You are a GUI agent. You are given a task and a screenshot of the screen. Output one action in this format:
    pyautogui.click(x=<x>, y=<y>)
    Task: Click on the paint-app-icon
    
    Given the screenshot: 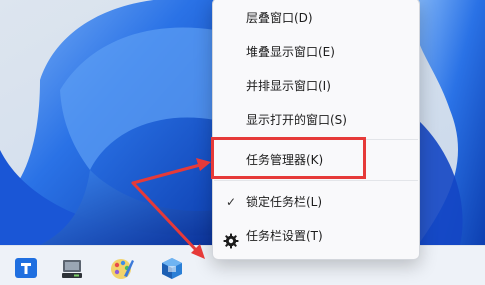 What is the action you would take?
    pyautogui.click(x=122, y=268)
    